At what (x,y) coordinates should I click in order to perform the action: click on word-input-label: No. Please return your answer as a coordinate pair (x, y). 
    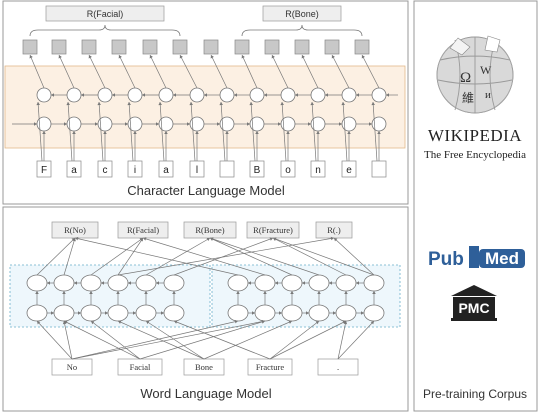
    Looking at the image, I should click on (72, 367).